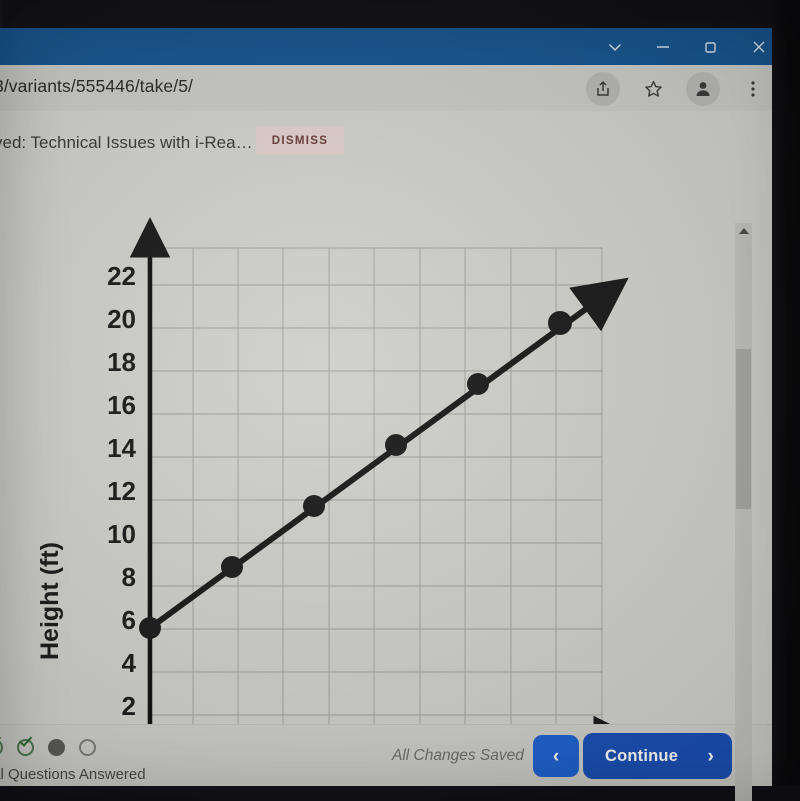  I want to click on y-tick-label: 8, so click(129, 577).